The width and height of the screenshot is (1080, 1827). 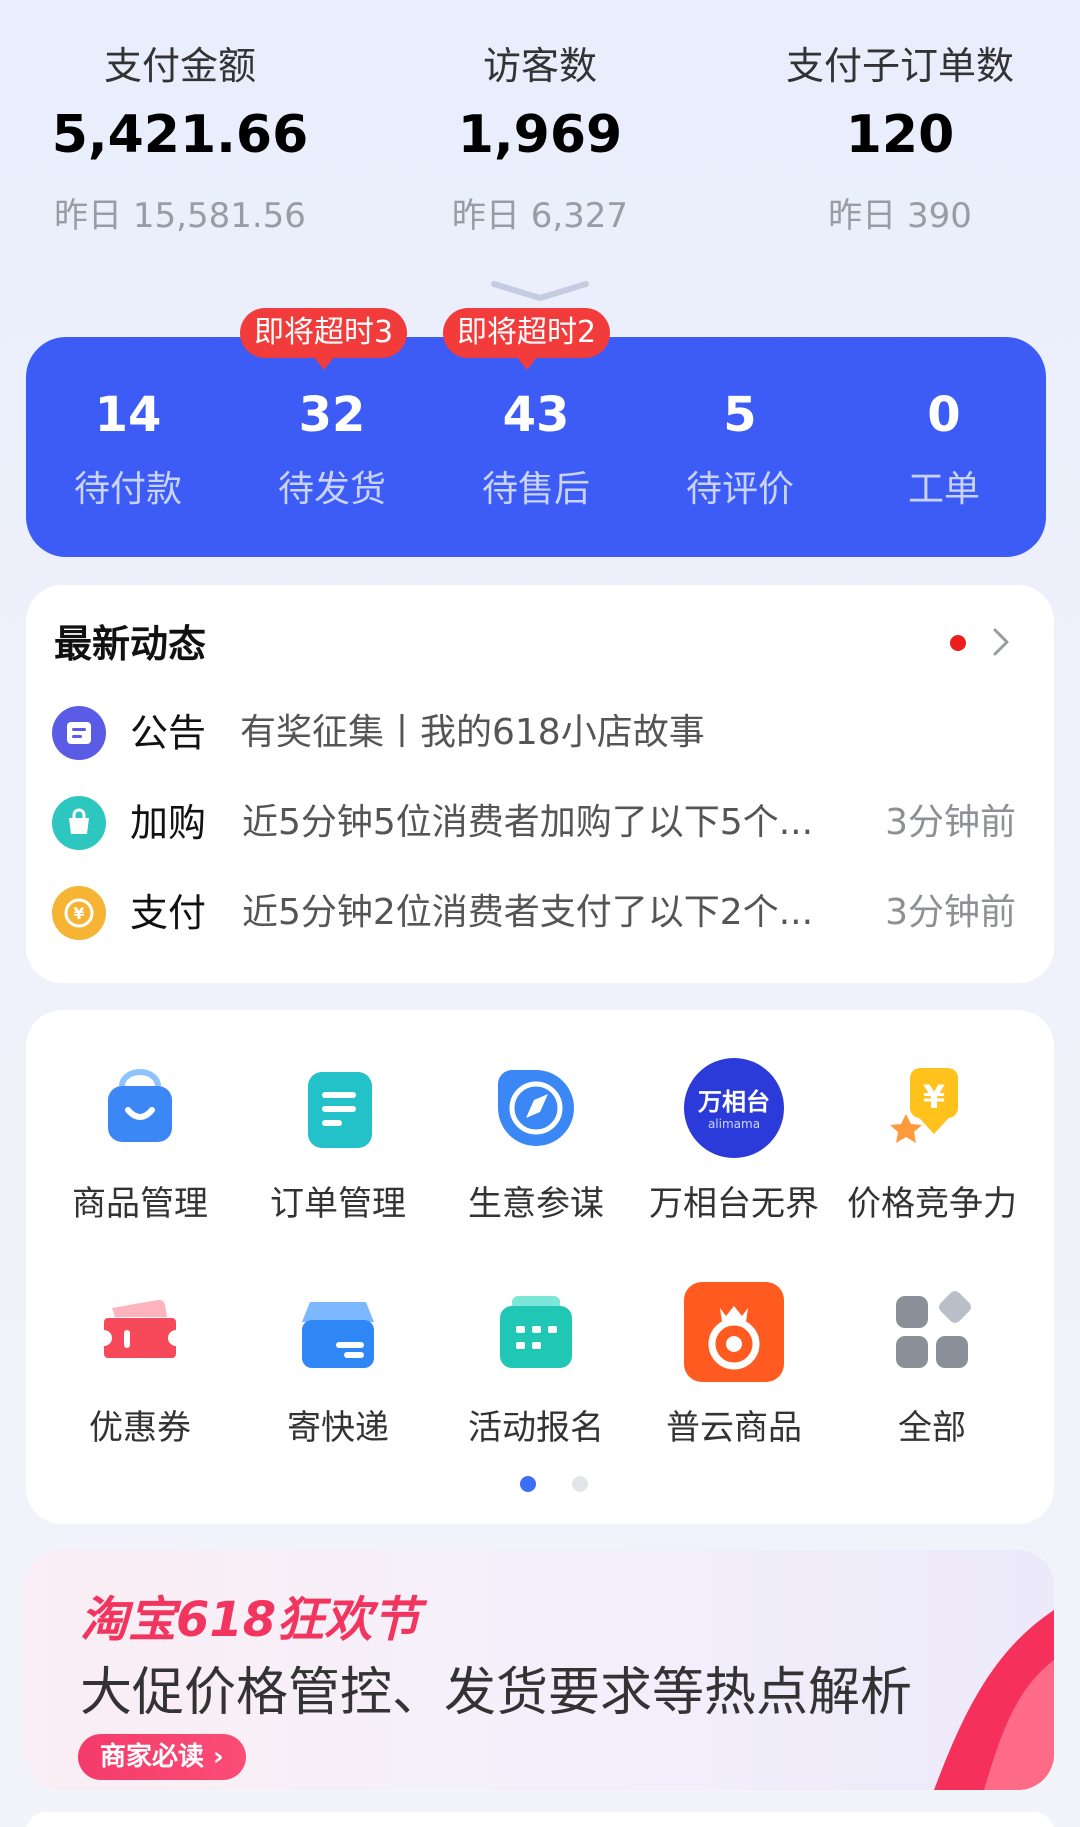 What do you see at coordinates (332, 415) in the screenshot?
I see `order-count: 32` at bounding box center [332, 415].